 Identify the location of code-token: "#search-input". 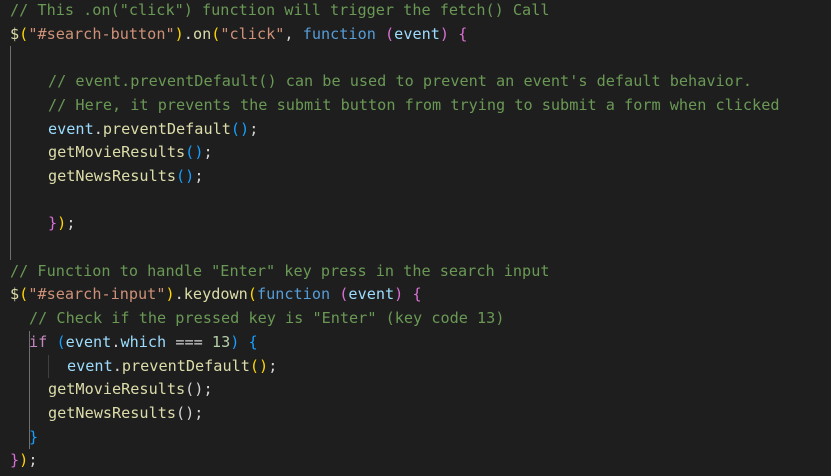
(97, 294).